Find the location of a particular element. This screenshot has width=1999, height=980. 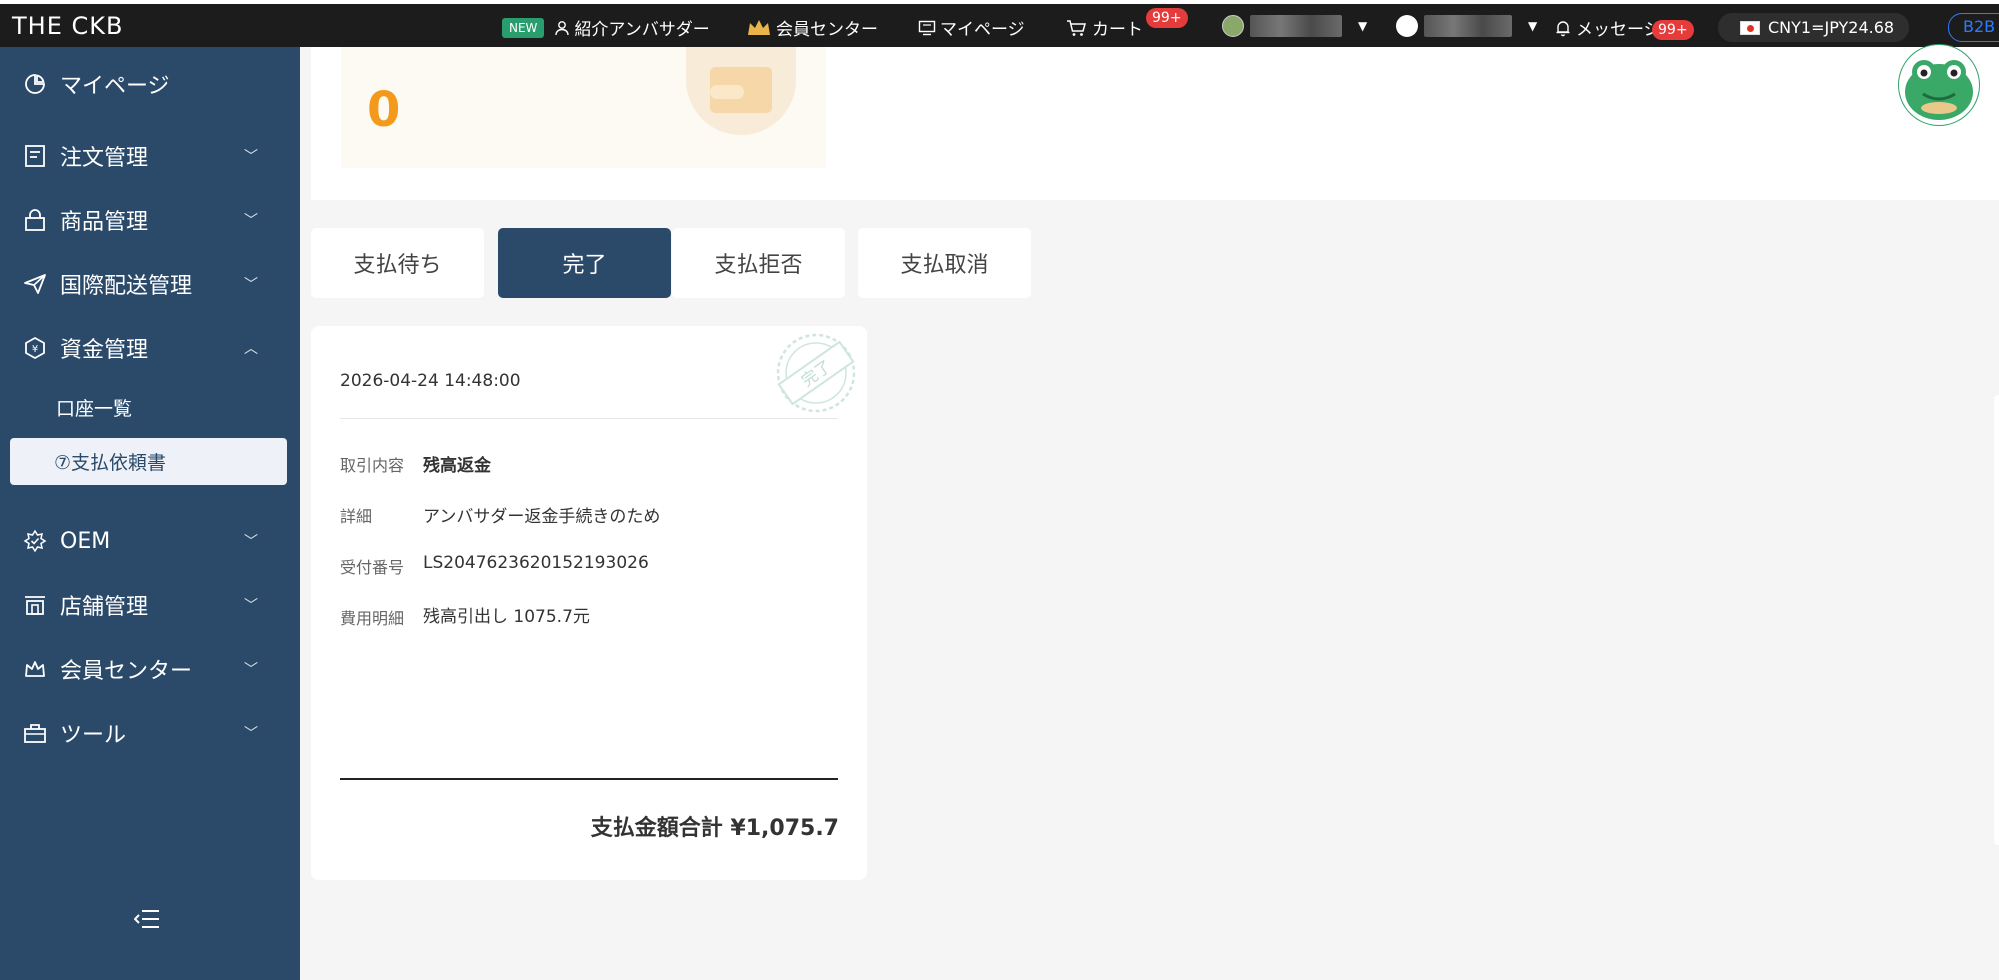

sidebar-item-mypage: マイページ is located at coordinates (150, 84).